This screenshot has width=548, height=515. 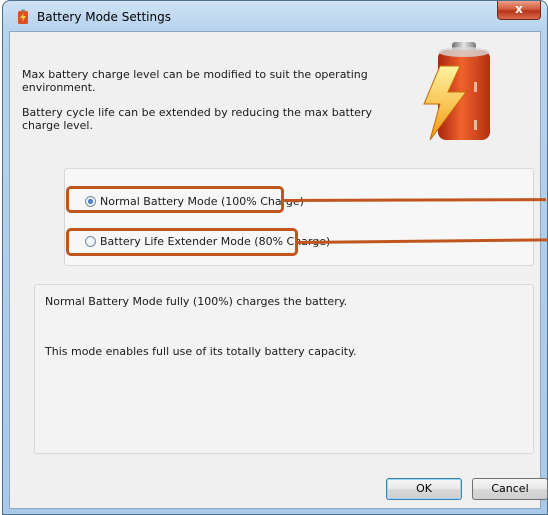 I want to click on ok-button: OK, so click(x=424, y=489).